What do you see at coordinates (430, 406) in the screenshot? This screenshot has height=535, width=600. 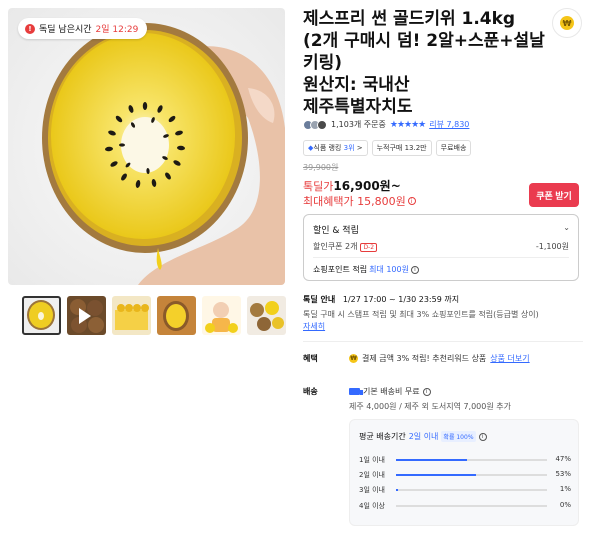 I see `shipping-extra: 제주 4,000원 / 제주 외 도서지역 7,000원 추가` at bounding box center [430, 406].